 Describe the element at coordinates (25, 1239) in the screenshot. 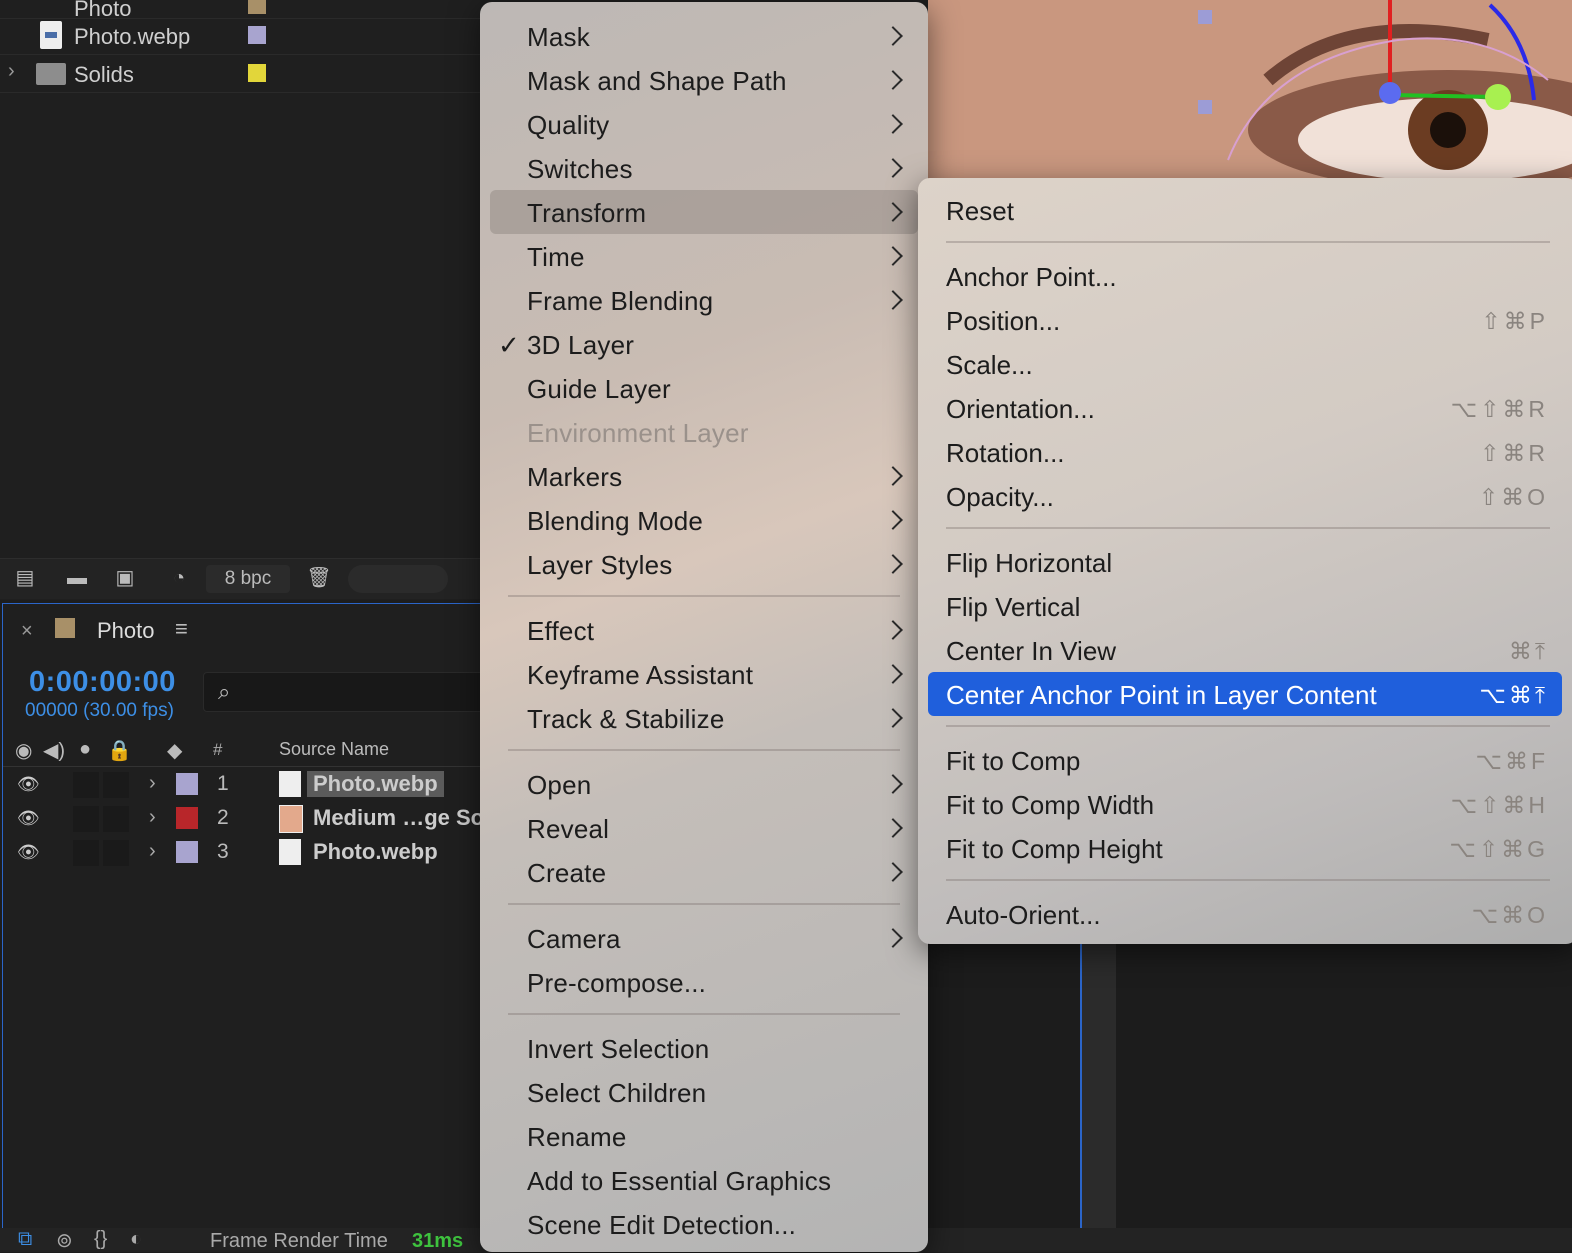

I see `comp-flowchart-icon: ⧉` at that location.